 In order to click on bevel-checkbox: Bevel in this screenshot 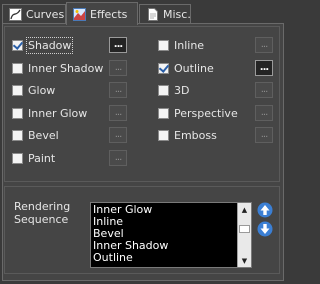, I will do `click(35, 135)`.